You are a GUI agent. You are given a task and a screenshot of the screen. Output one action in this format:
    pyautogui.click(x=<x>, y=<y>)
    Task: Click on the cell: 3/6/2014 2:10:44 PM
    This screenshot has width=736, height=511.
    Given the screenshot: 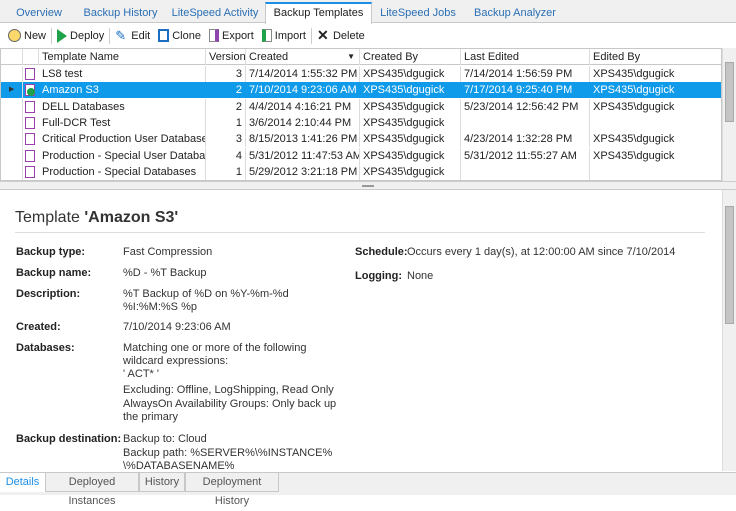 What is the action you would take?
    pyautogui.click(x=303, y=122)
    